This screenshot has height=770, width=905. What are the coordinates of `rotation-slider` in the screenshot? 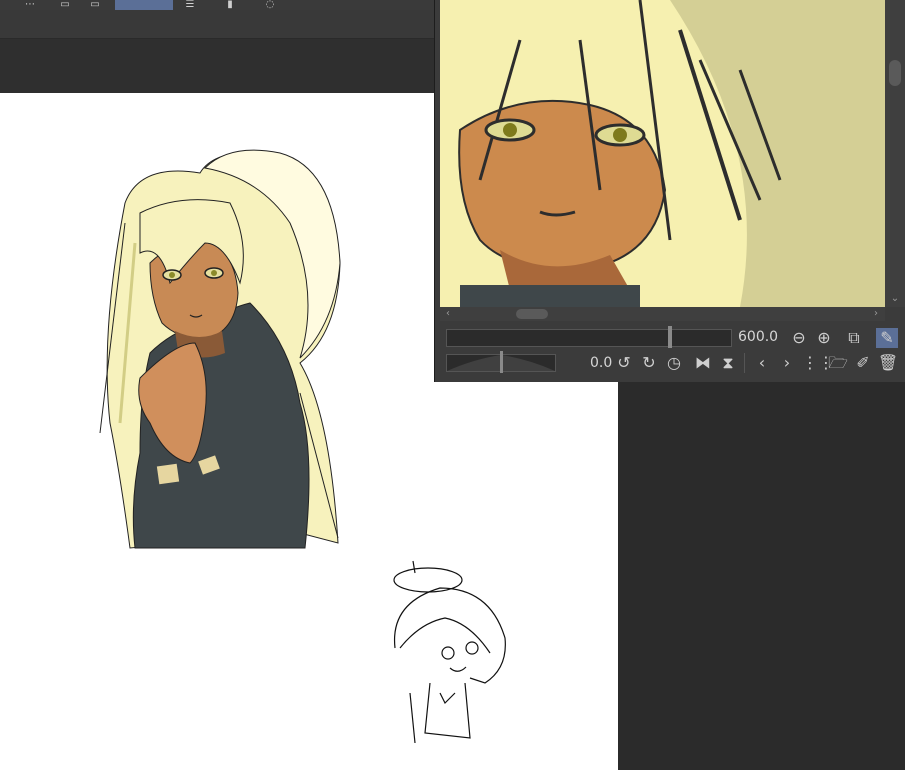 It's located at (501, 362).